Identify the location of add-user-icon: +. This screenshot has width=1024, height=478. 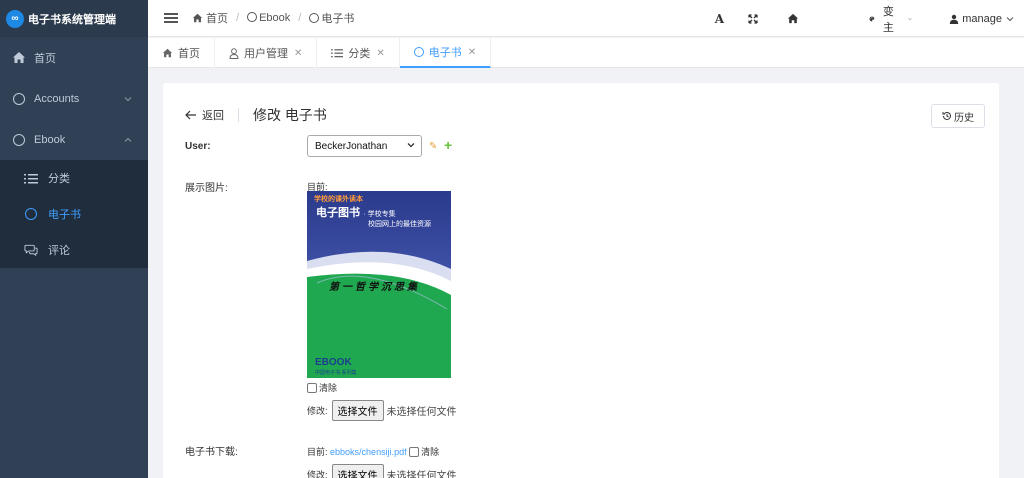
(448, 145).